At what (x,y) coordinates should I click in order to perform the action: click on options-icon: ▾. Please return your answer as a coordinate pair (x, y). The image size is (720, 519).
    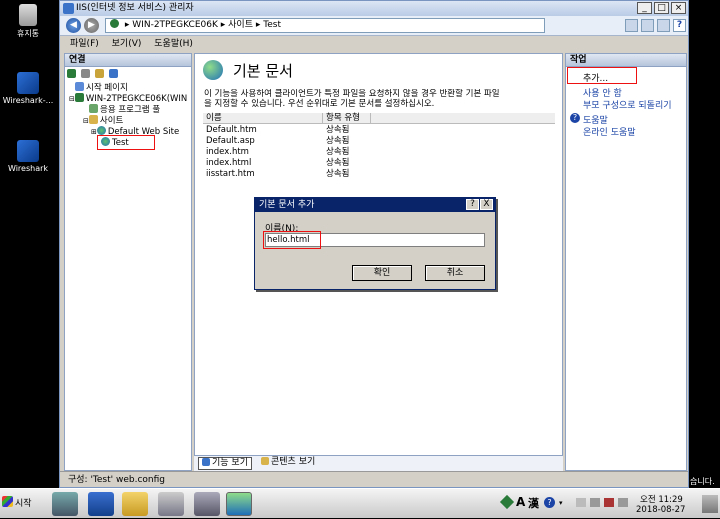
    Looking at the image, I should click on (561, 503).